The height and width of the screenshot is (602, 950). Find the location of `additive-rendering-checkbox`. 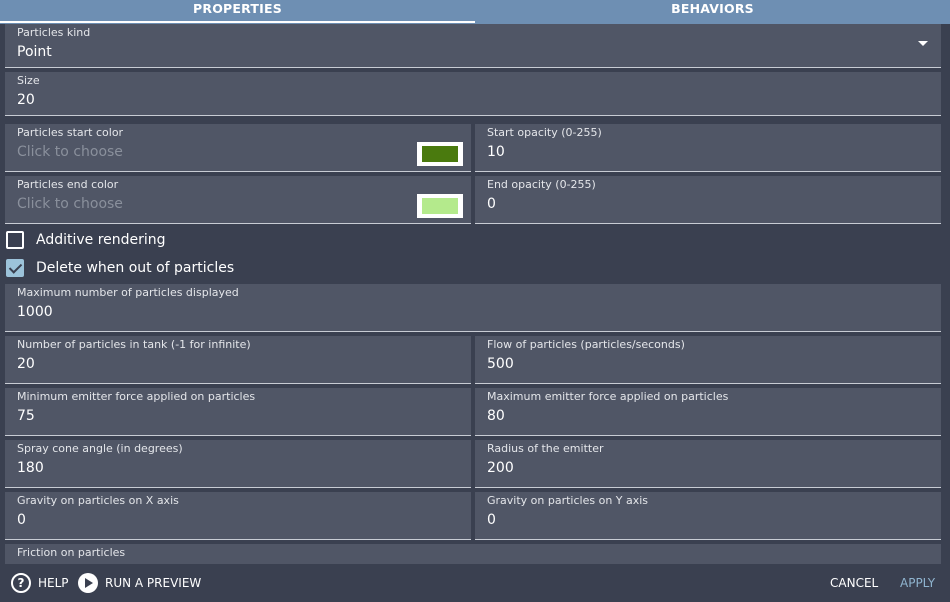

additive-rendering-checkbox is located at coordinates (15, 240).